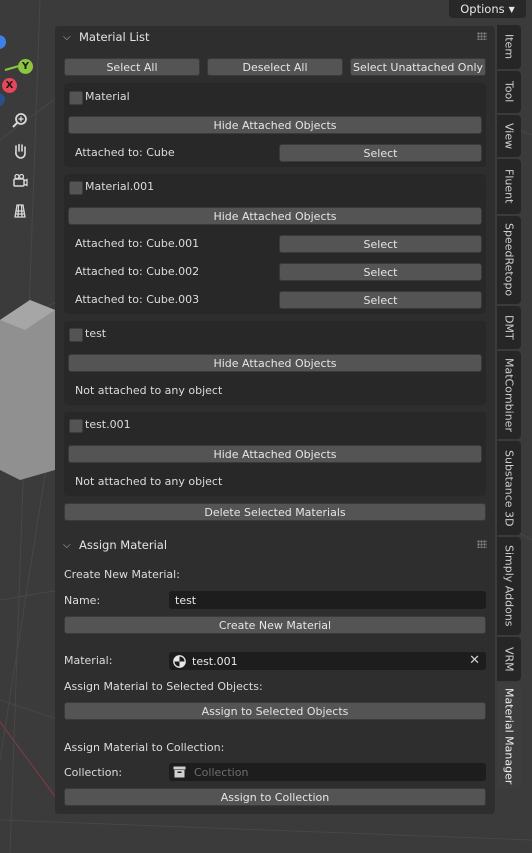 The image size is (532, 853). I want to click on assign-to-collection-button: Assign to Collection, so click(275, 797).